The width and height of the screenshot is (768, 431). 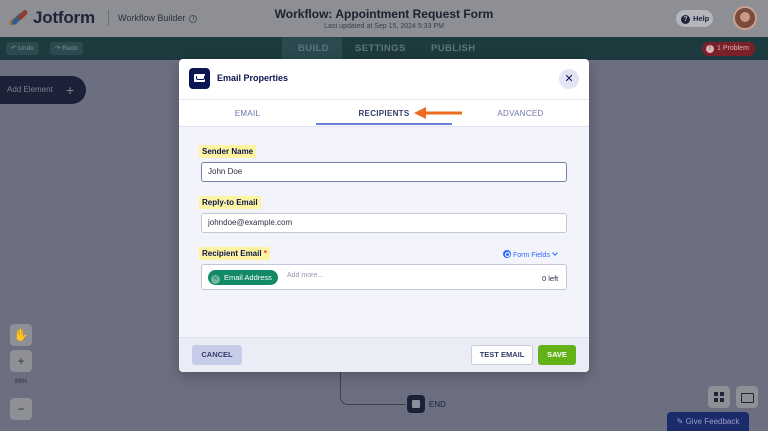 I want to click on minus-icon: −, so click(x=21, y=409).